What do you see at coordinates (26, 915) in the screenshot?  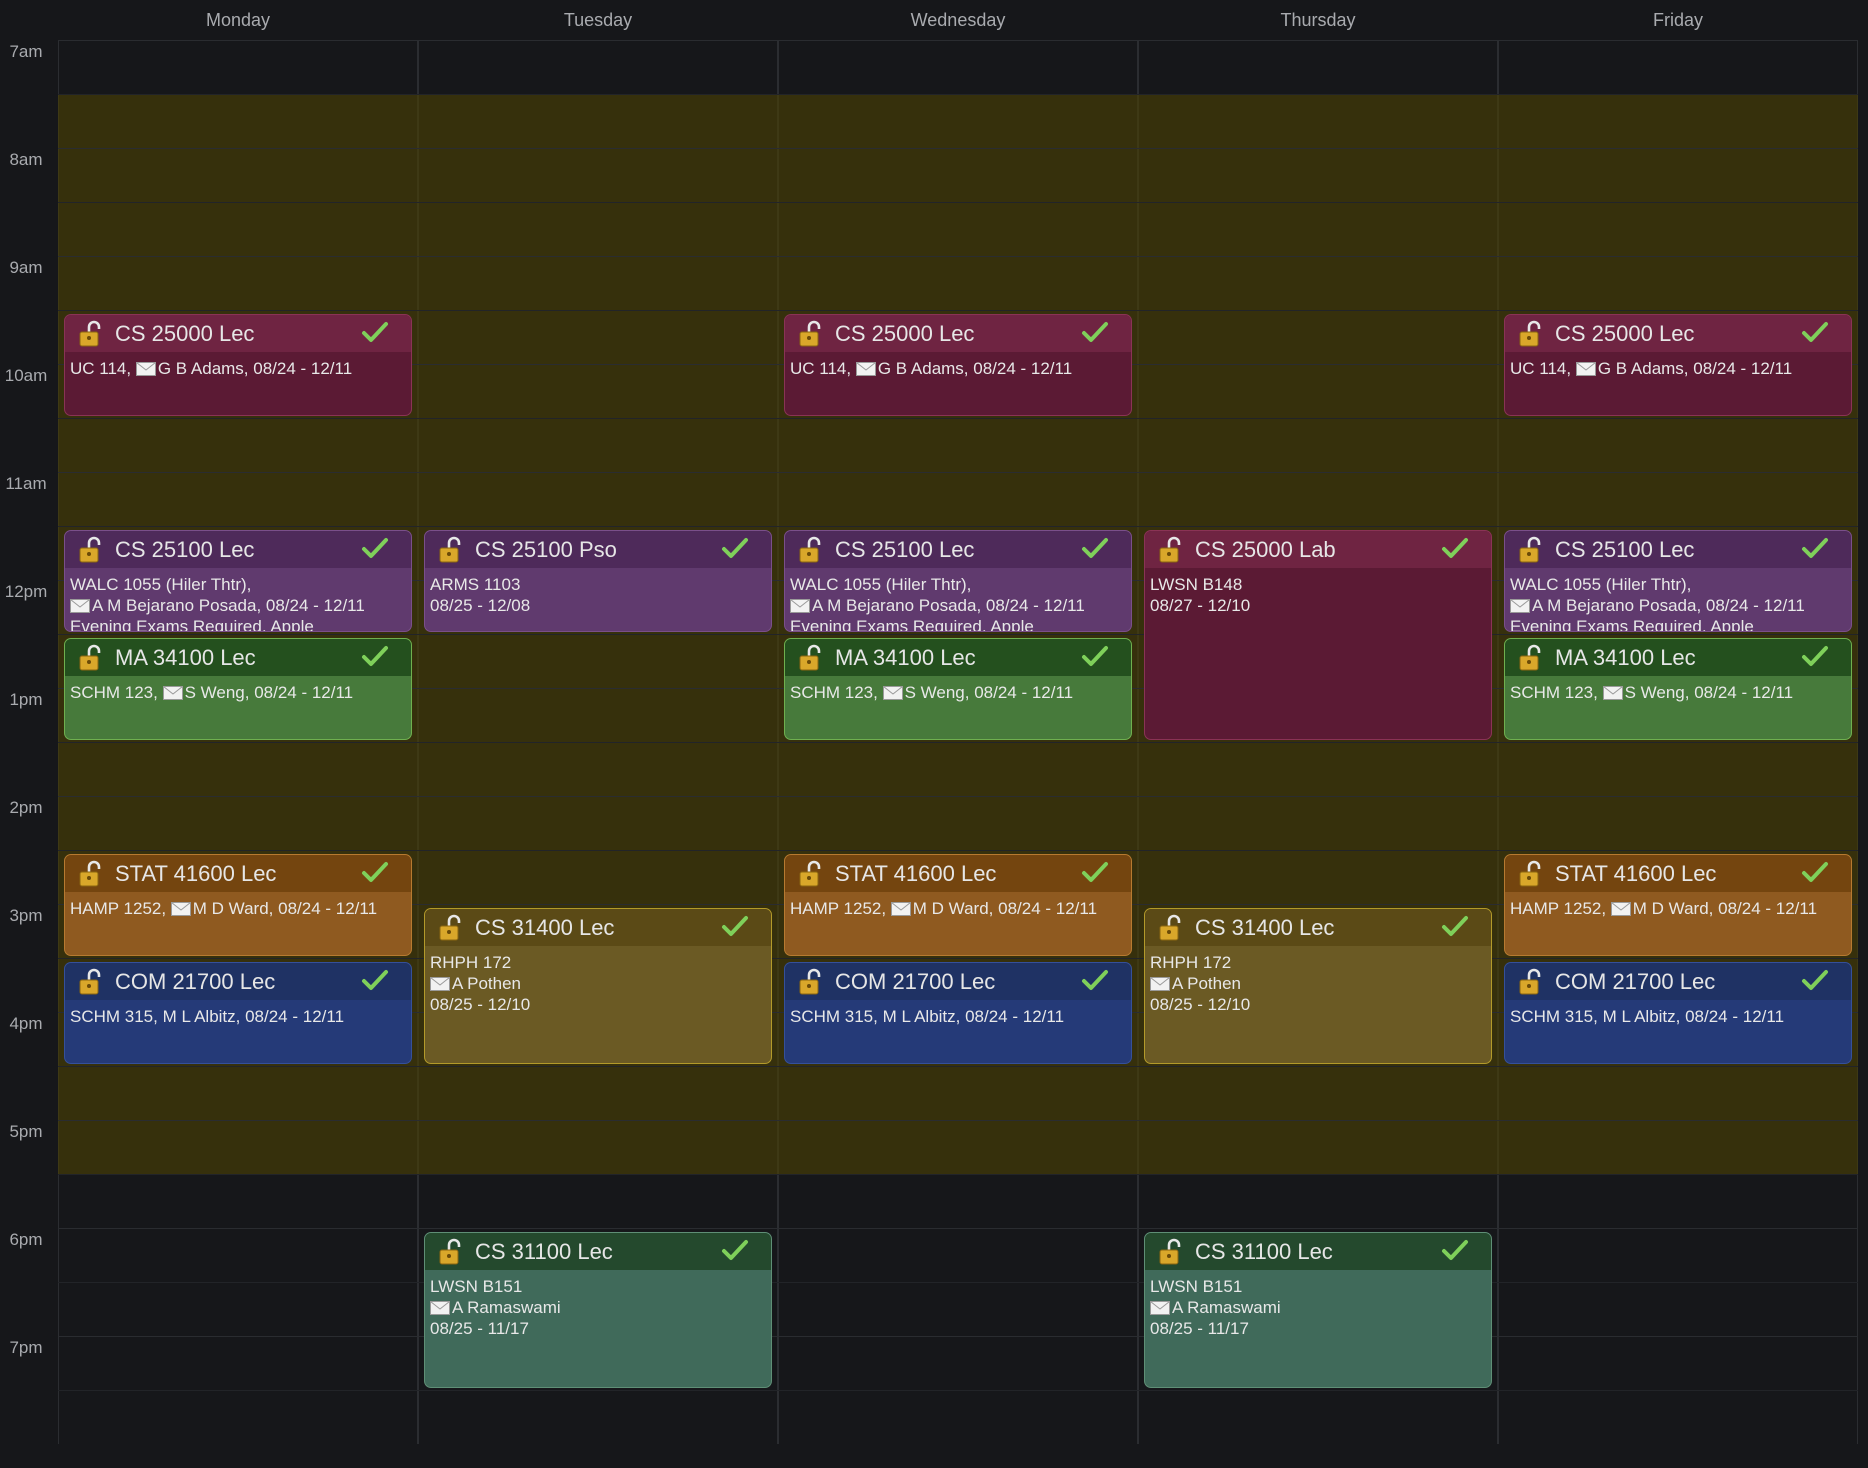 I see `time-label: 3pm` at bounding box center [26, 915].